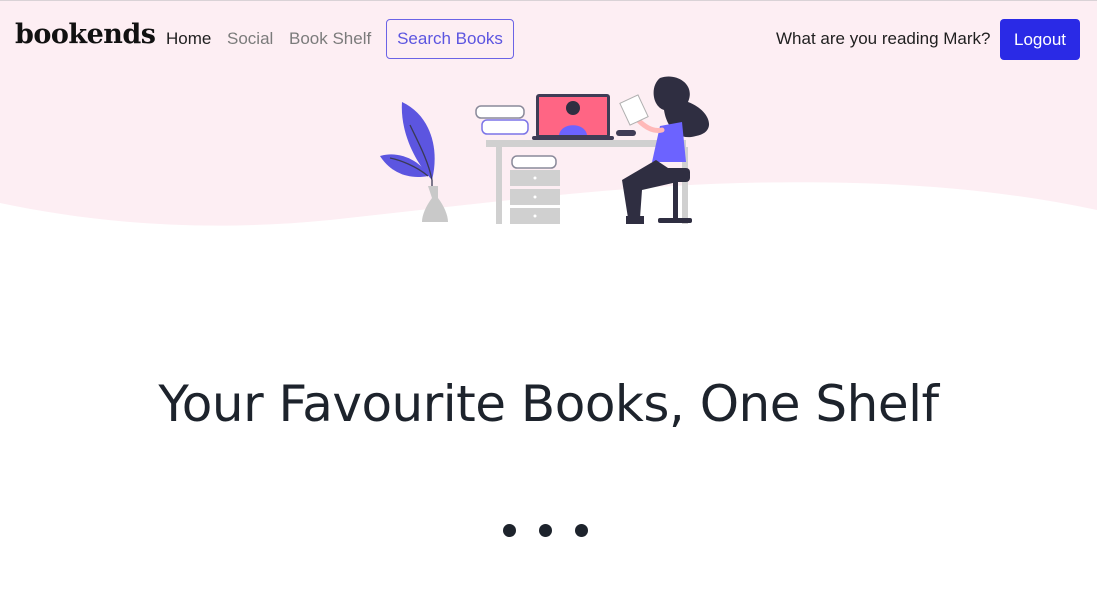 The width and height of the screenshot is (1097, 596). What do you see at coordinates (675, 175) in the screenshot?
I see `chair-seat` at bounding box center [675, 175].